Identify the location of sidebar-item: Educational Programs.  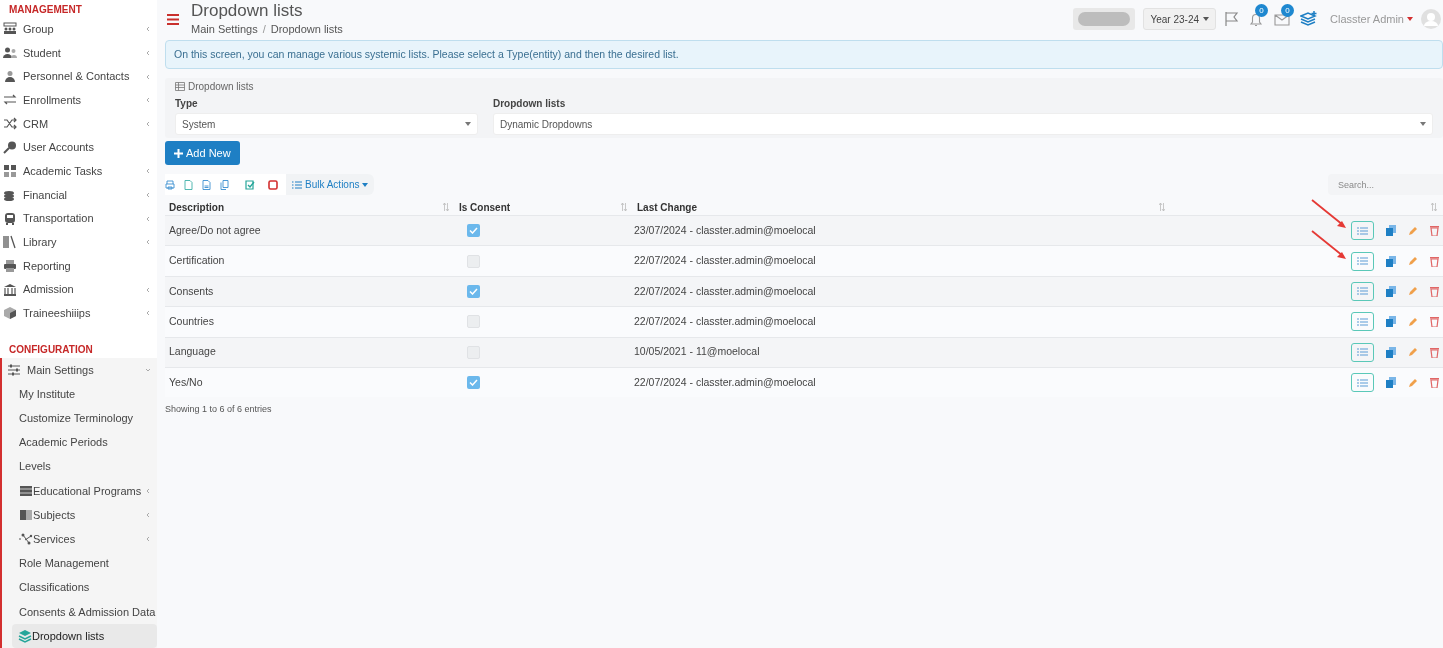
(79, 490).